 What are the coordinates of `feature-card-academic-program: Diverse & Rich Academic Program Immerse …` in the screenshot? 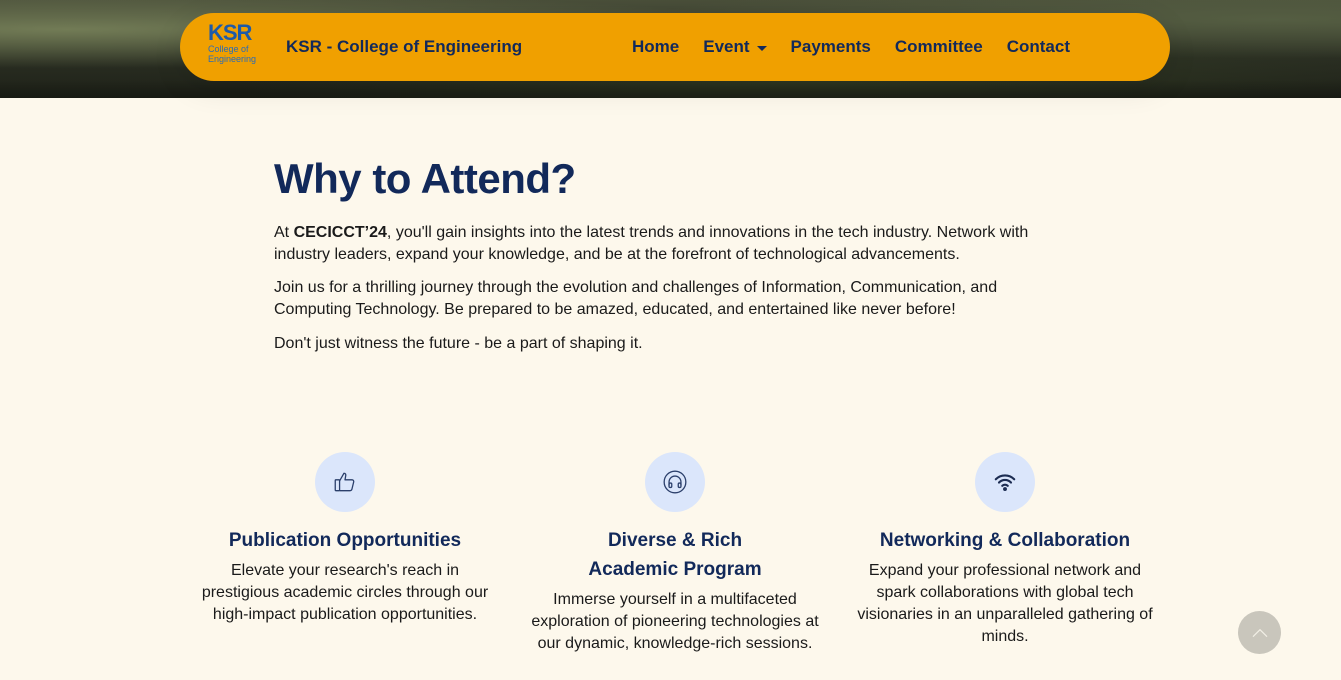 It's located at (675, 553).